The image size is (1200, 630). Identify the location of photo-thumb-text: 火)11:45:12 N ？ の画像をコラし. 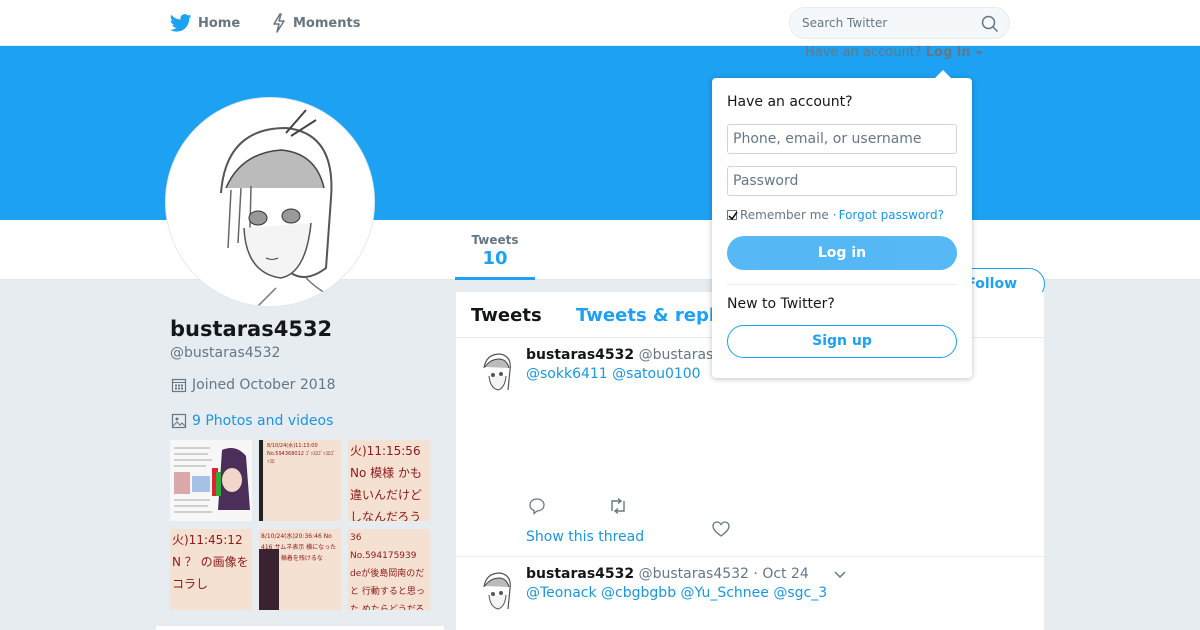
(210, 562).